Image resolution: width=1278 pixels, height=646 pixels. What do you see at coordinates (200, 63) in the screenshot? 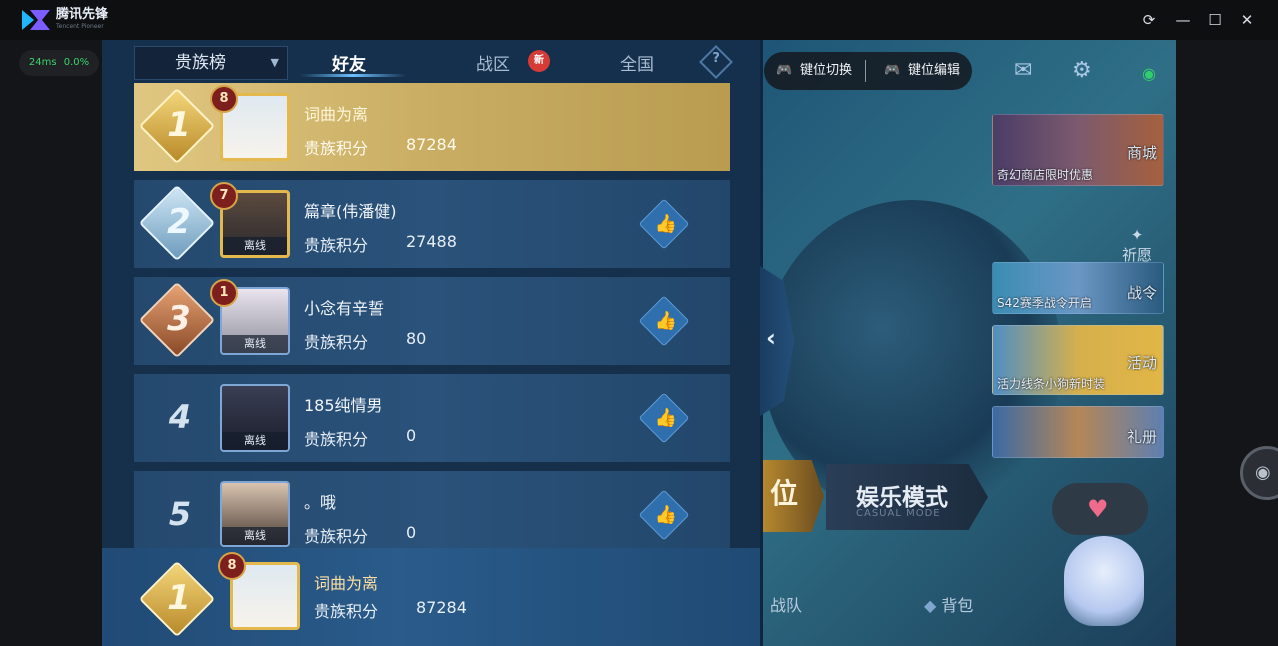
I see `board-select-value: 贵族榜` at bounding box center [200, 63].